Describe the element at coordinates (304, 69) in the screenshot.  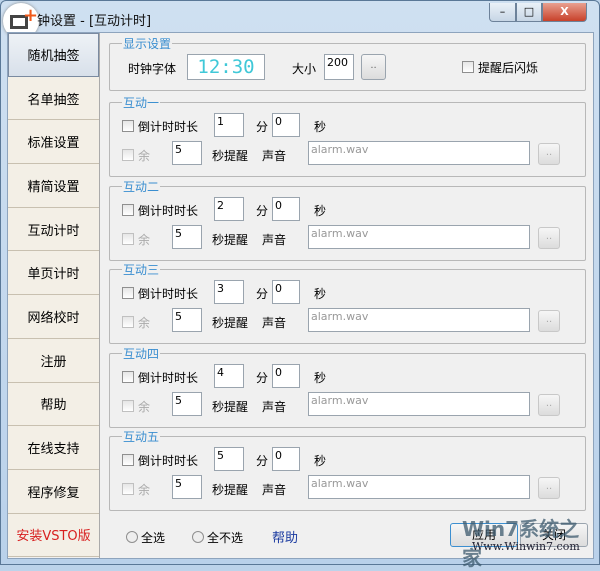
I see `size-label: 大小` at that location.